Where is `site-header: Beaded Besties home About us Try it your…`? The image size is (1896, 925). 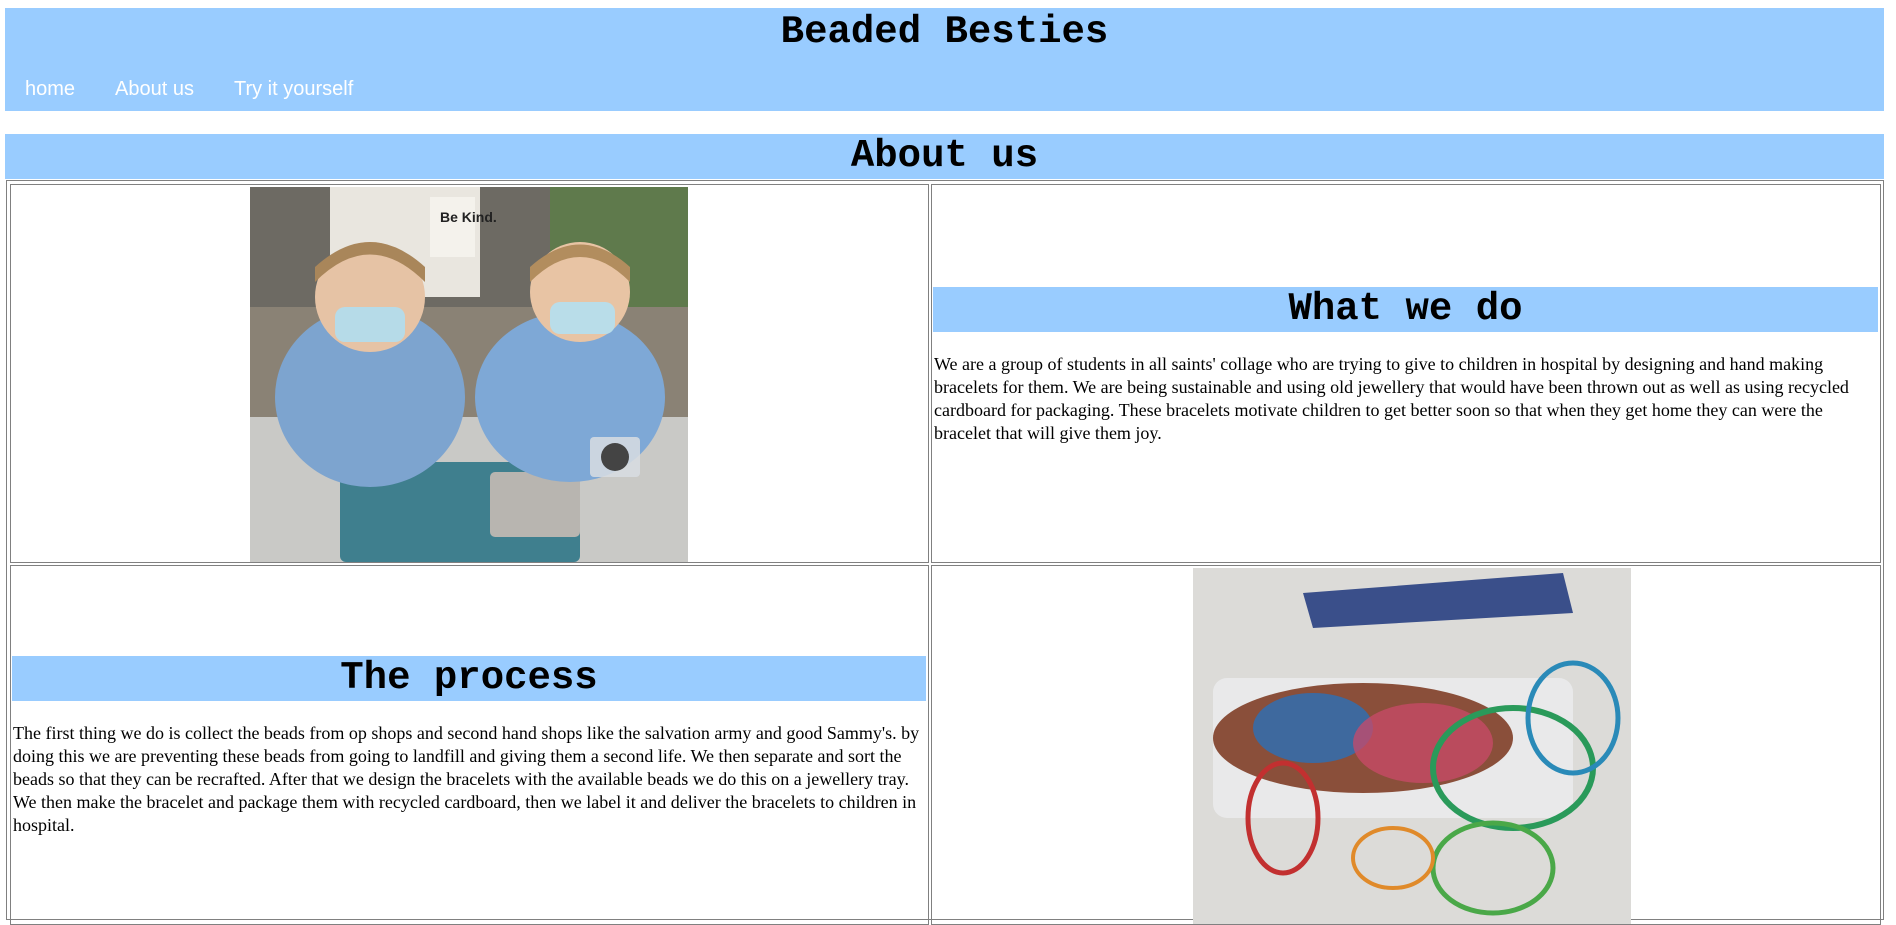 site-header: Beaded Besties home About us Try it your… is located at coordinates (944, 59).